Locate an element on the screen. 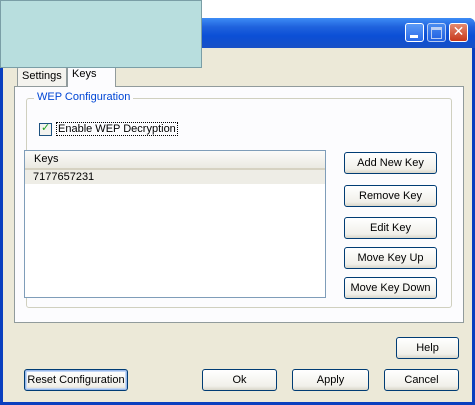 This screenshot has width=475, height=405. close-button: ✕ is located at coordinates (458, 32).